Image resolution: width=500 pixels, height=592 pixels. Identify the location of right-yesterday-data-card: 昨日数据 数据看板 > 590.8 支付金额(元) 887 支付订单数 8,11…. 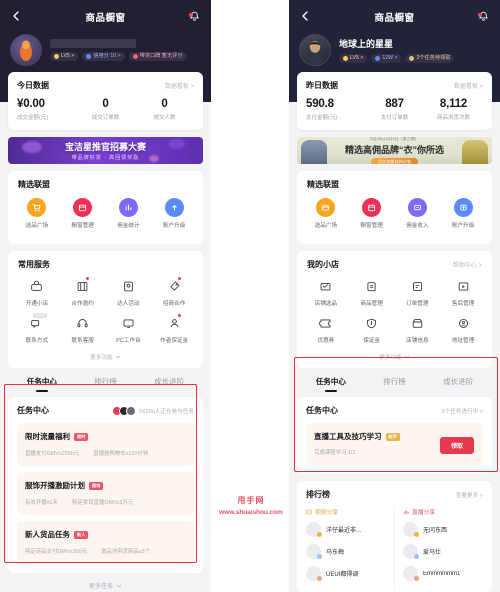
(394, 101).